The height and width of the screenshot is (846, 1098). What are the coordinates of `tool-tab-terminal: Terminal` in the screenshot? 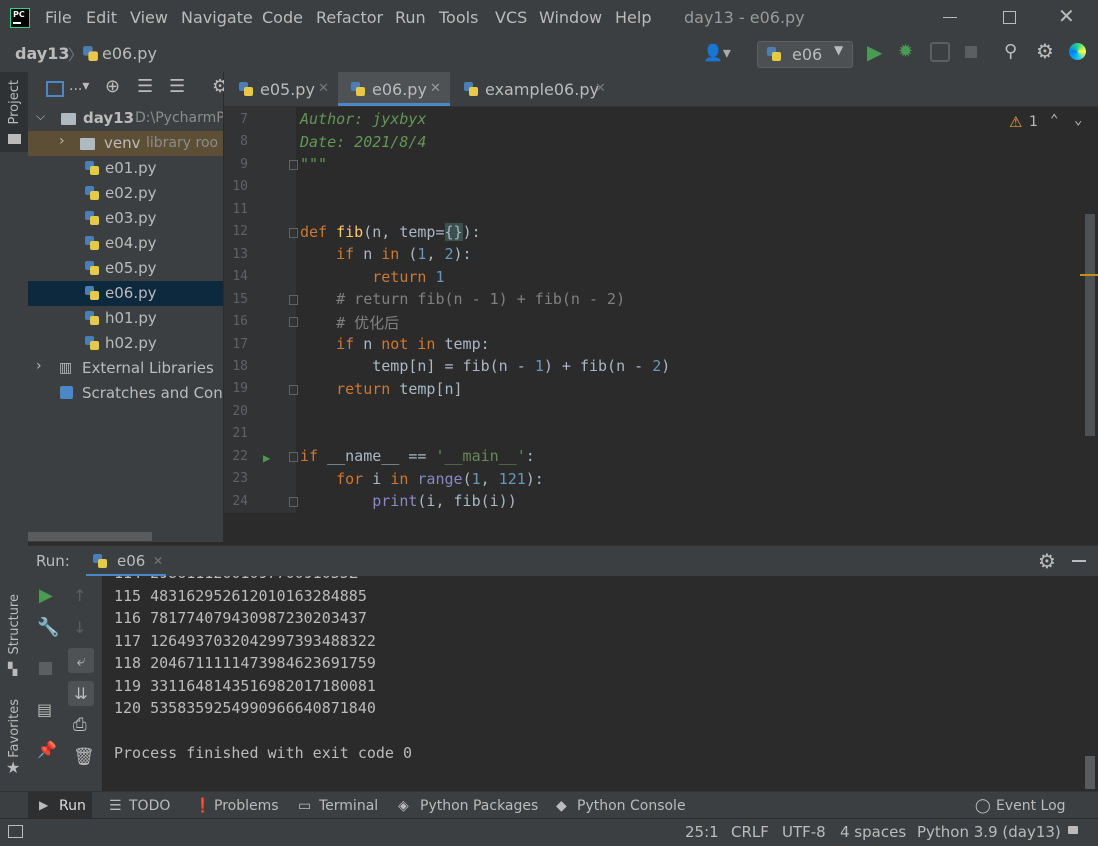 It's located at (348, 806).